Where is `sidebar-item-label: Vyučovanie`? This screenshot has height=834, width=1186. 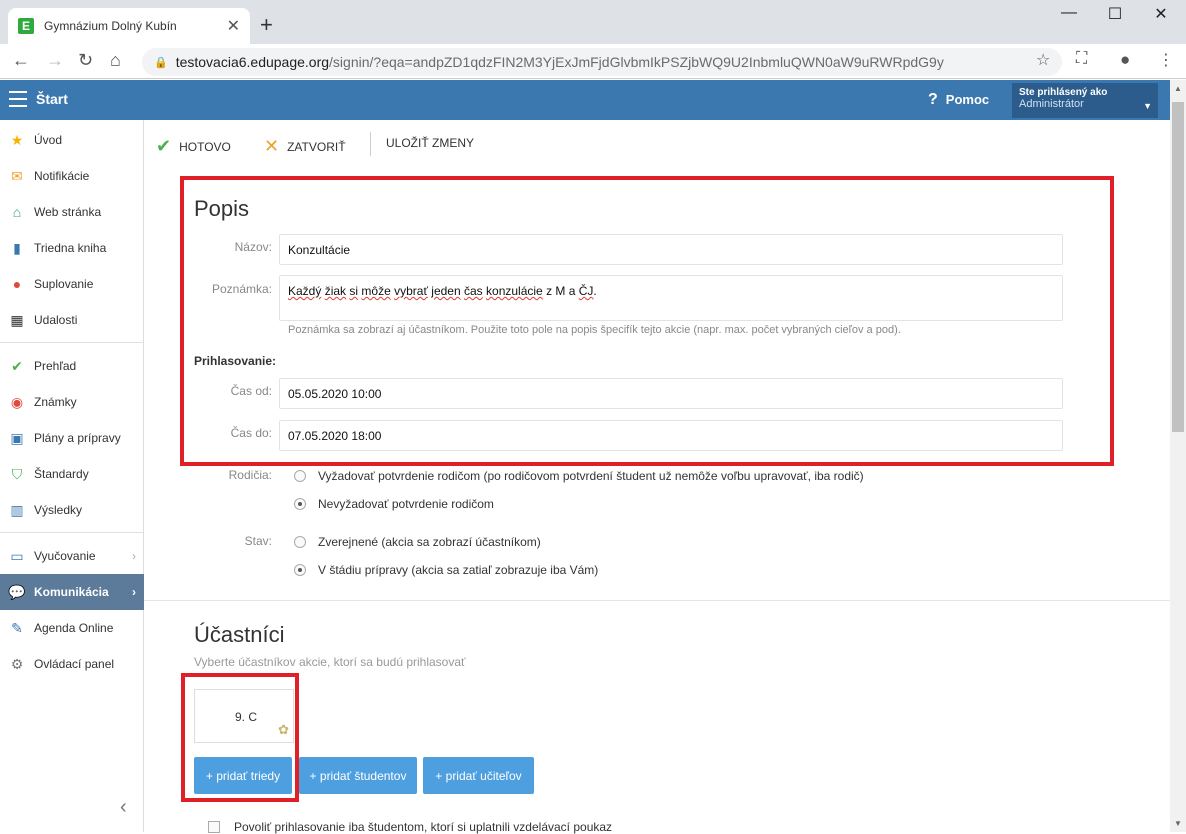 sidebar-item-label: Vyučovanie is located at coordinates (65, 556).